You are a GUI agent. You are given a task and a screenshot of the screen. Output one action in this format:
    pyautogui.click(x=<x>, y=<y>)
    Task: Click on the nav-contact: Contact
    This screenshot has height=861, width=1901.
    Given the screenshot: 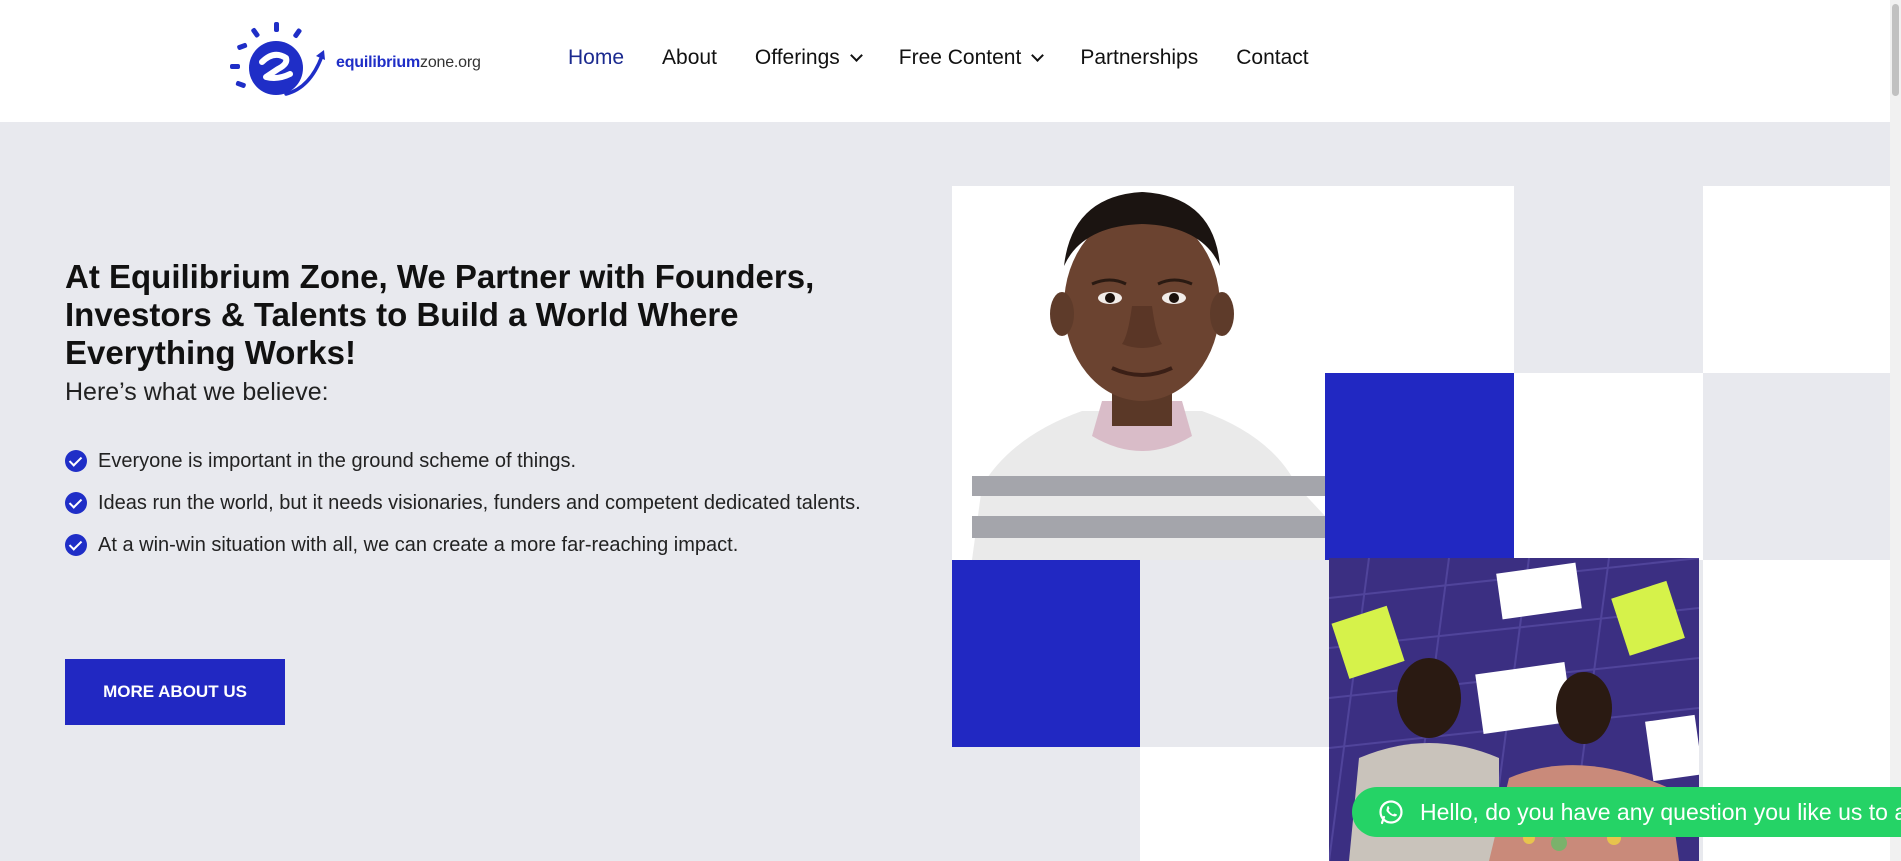 What is the action you would take?
    pyautogui.click(x=1272, y=58)
    